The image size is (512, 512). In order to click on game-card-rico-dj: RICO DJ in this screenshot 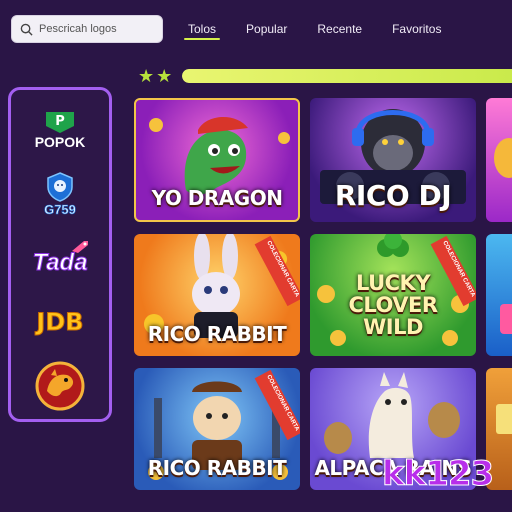, I will do `click(393, 160)`.